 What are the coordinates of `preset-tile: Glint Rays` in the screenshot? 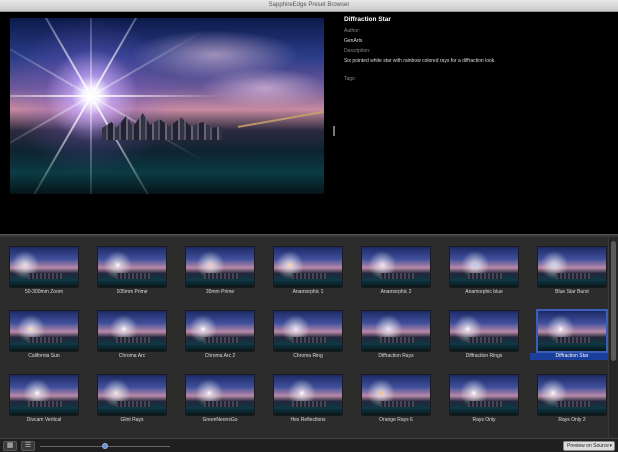 It's located at (132, 397).